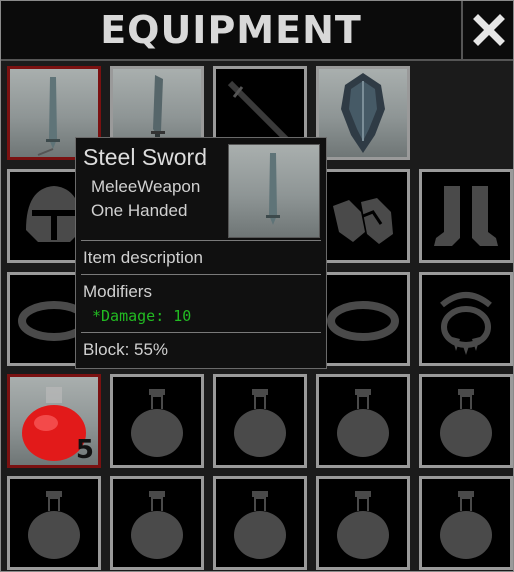  I want to click on slot-boots, so click(466, 216).